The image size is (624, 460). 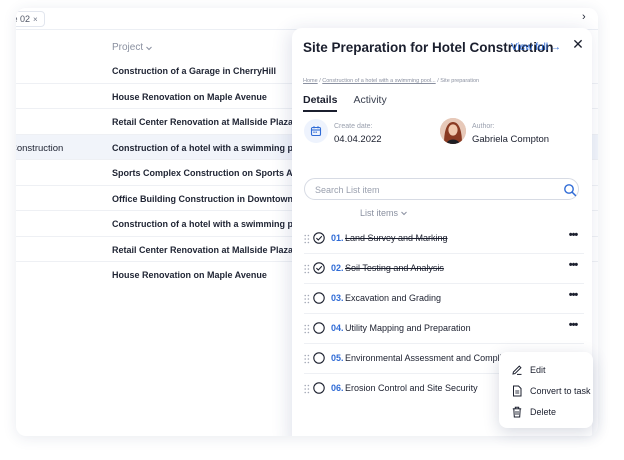 I want to click on open-tab: ...e 02 ×, so click(x=30, y=19).